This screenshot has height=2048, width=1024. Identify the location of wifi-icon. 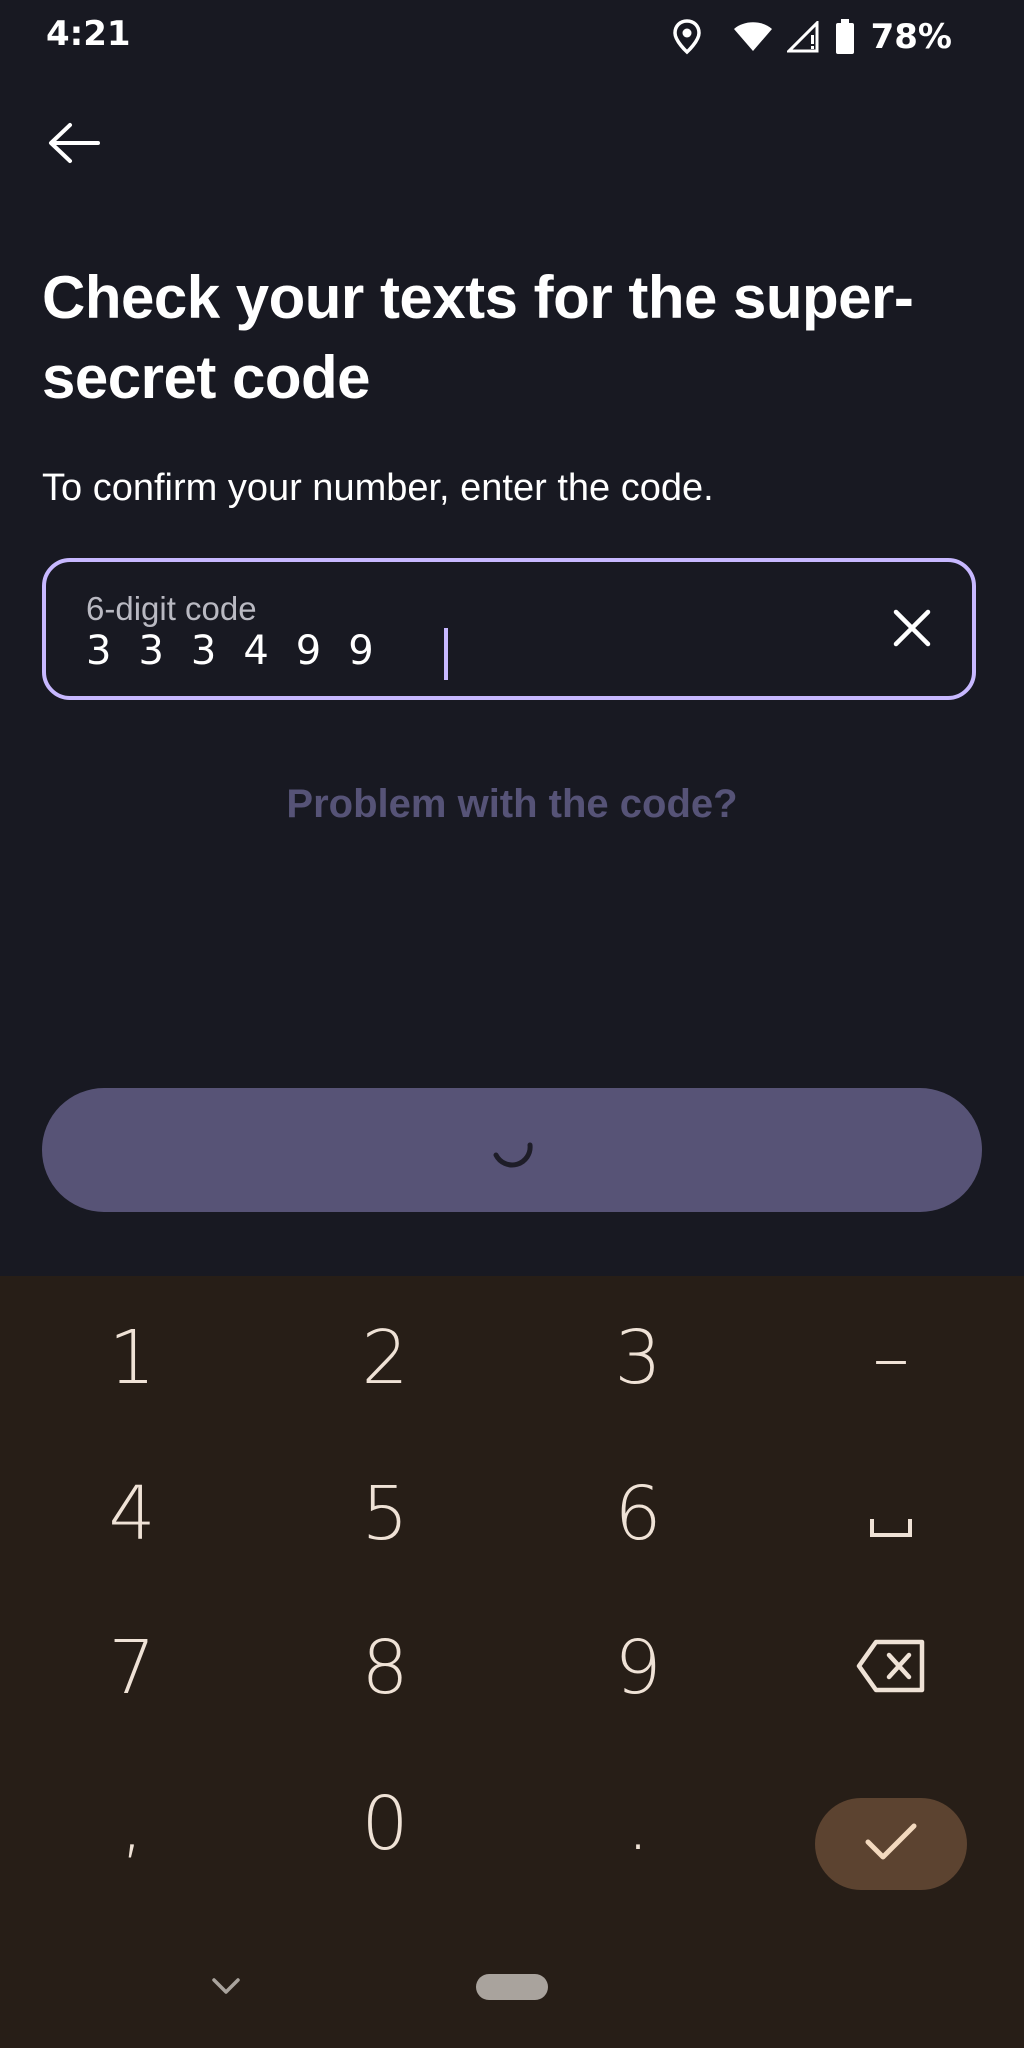
(753, 37).